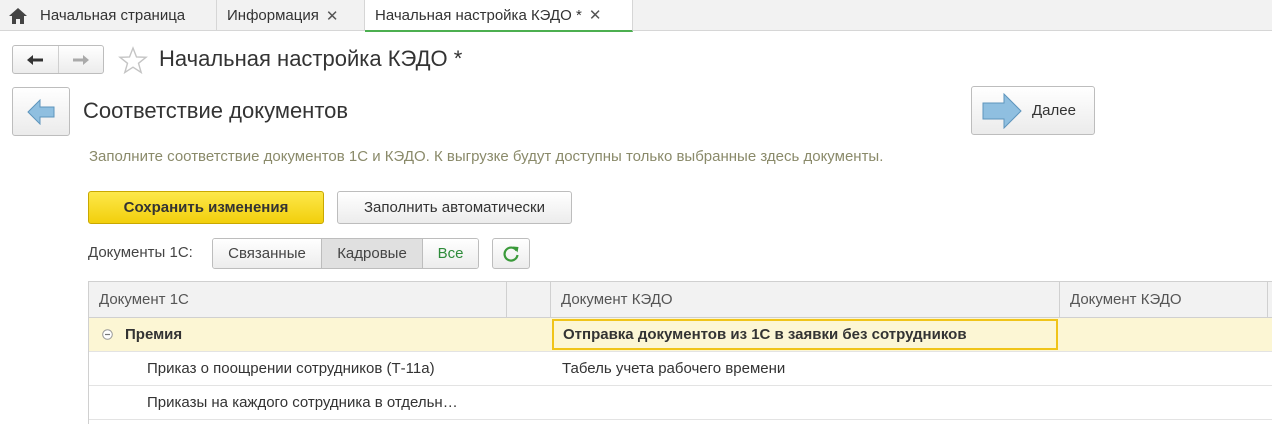  Describe the element at coordinates (267, 253) in the screenshot. I see `filter-option-linked: Связанные` at that location.